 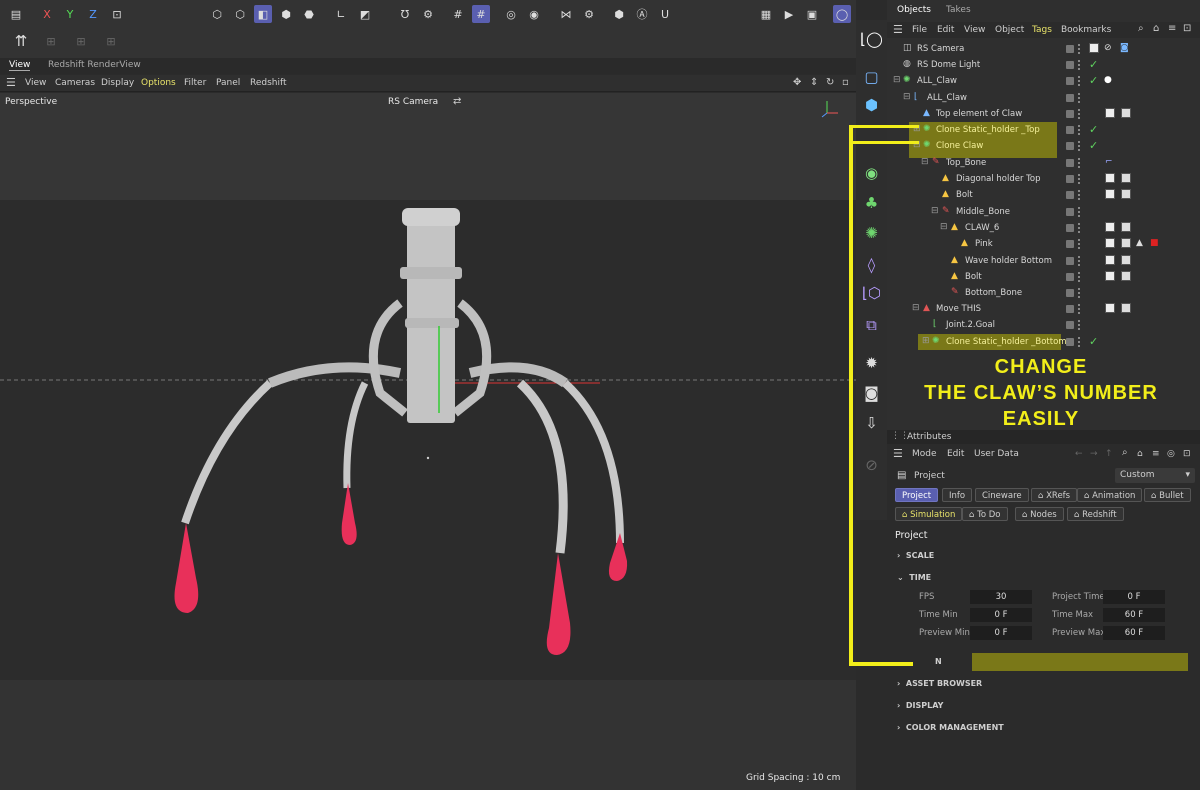 I want to click on joint-icon: ⧉, so click(x=871, y=324).